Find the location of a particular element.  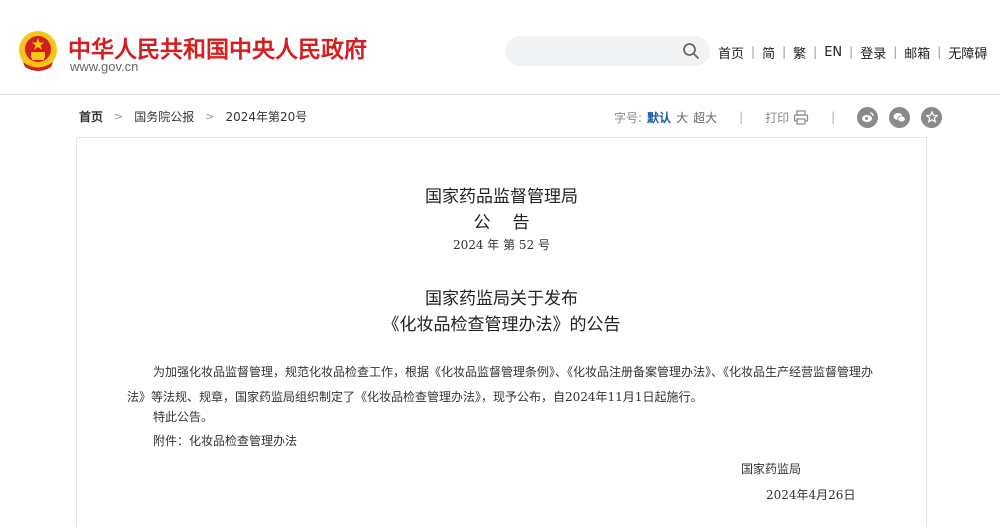

article-title-line1: 国家药监局关于发布 is located at coordinates (501, 299).